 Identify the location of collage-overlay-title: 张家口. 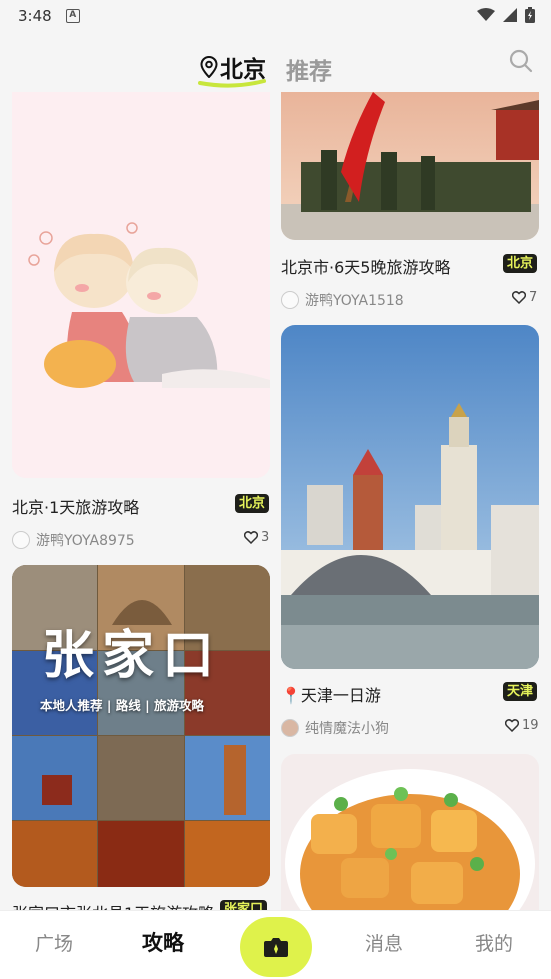
(132, 655).